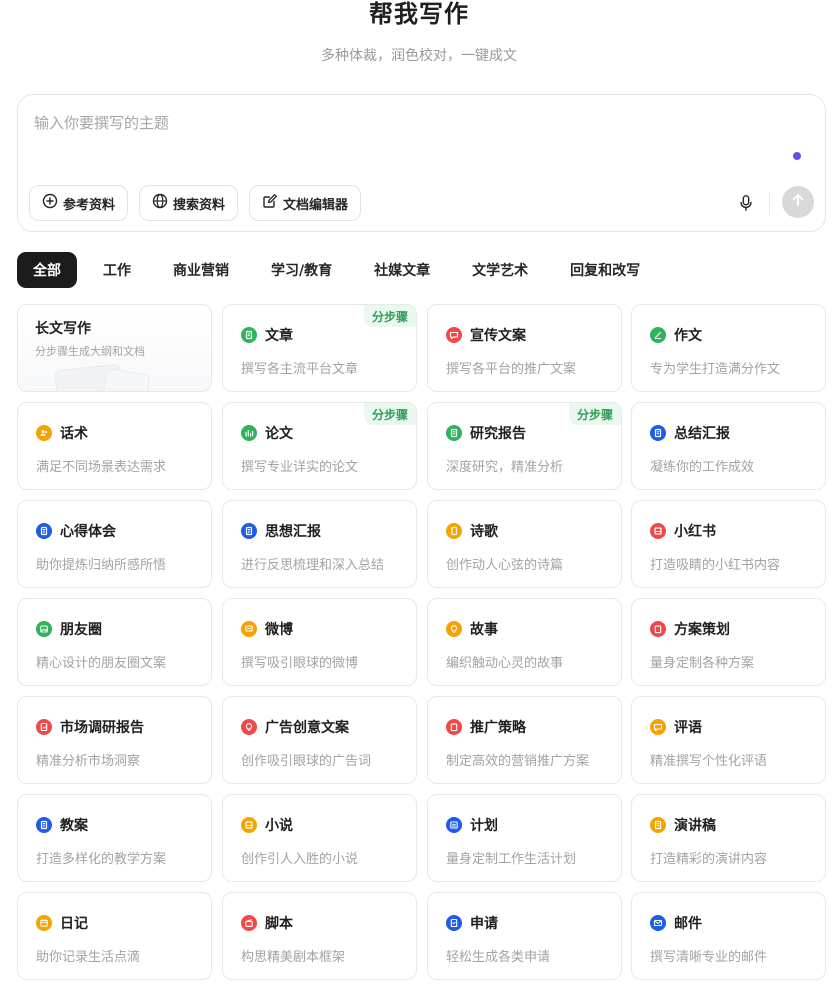  Describe the element at coordinates (484, 532) in the screenshot. I see `card-title: 诗歌` at that location.